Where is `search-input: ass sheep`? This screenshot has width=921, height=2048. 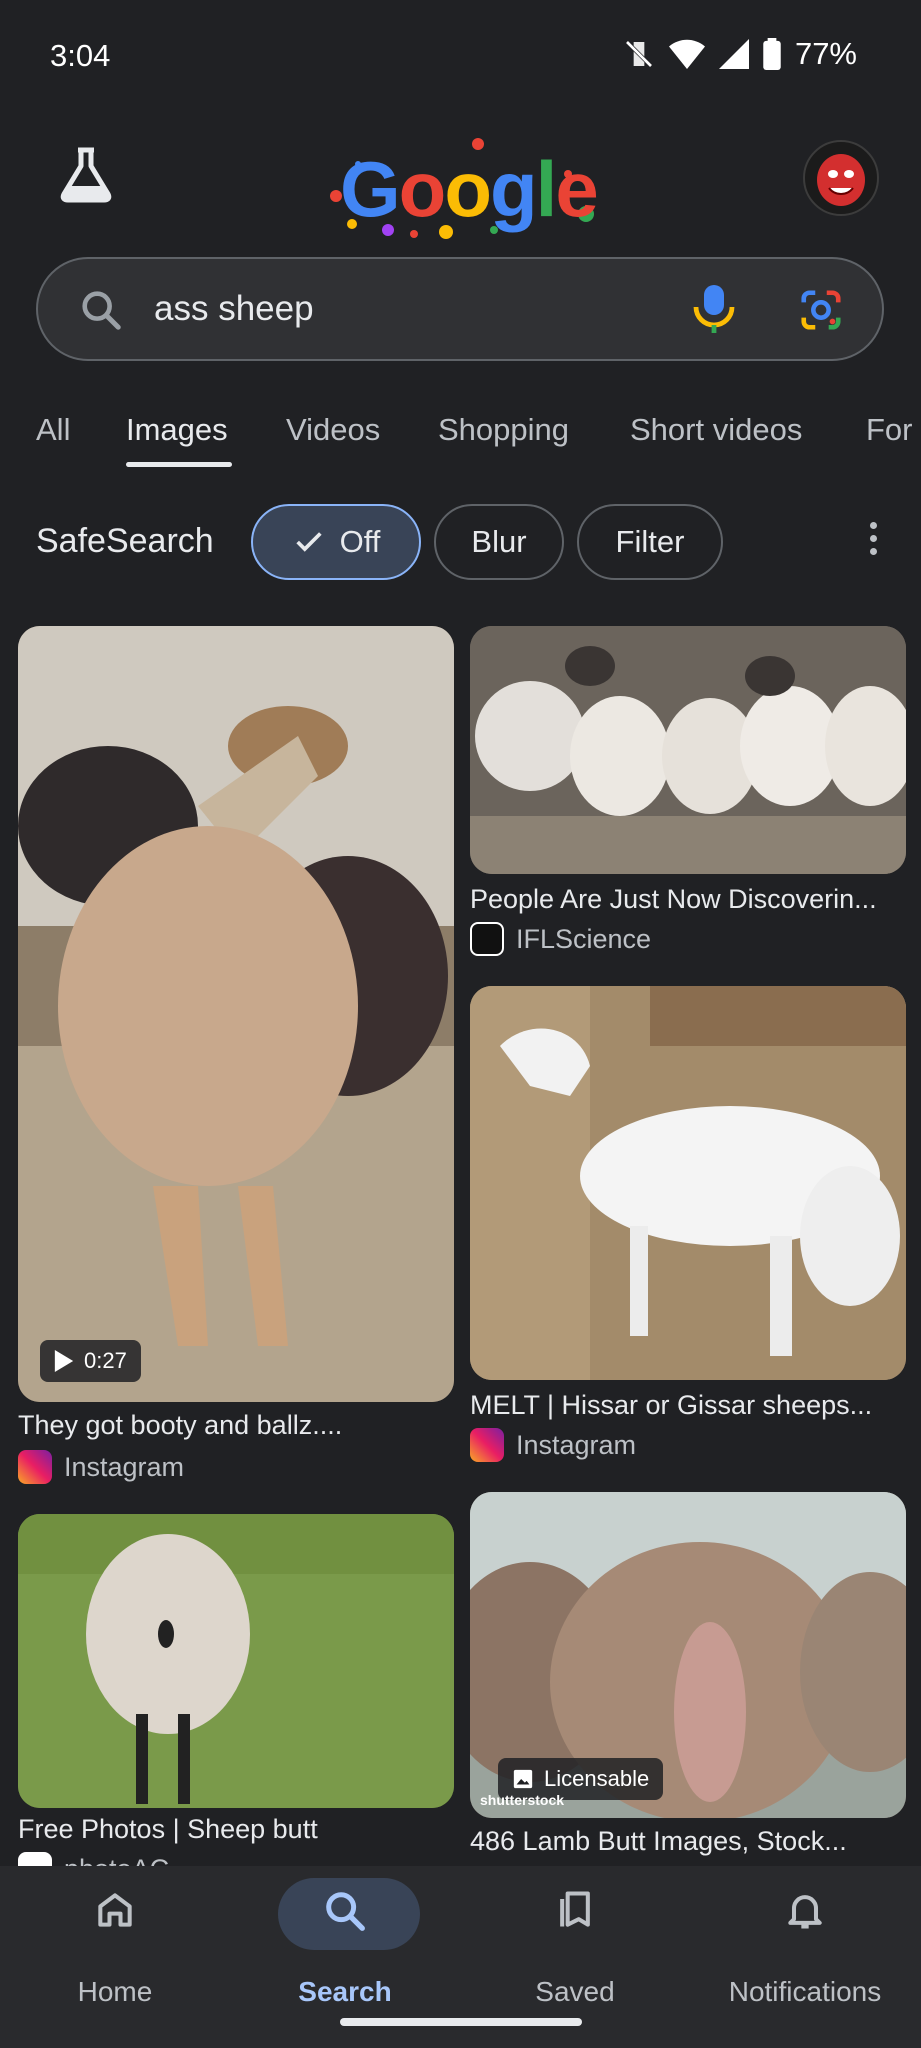 search-input: ass sheep is located at coordinates (234, 309).